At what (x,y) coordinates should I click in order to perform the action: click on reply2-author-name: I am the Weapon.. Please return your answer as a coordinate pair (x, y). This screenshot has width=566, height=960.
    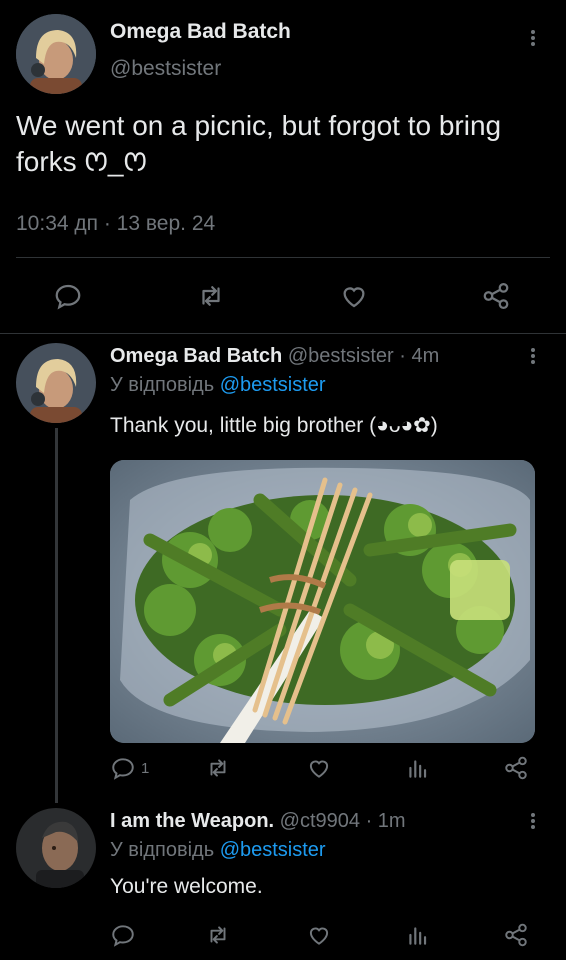
    Looking at the image, I should click on (192, 821).